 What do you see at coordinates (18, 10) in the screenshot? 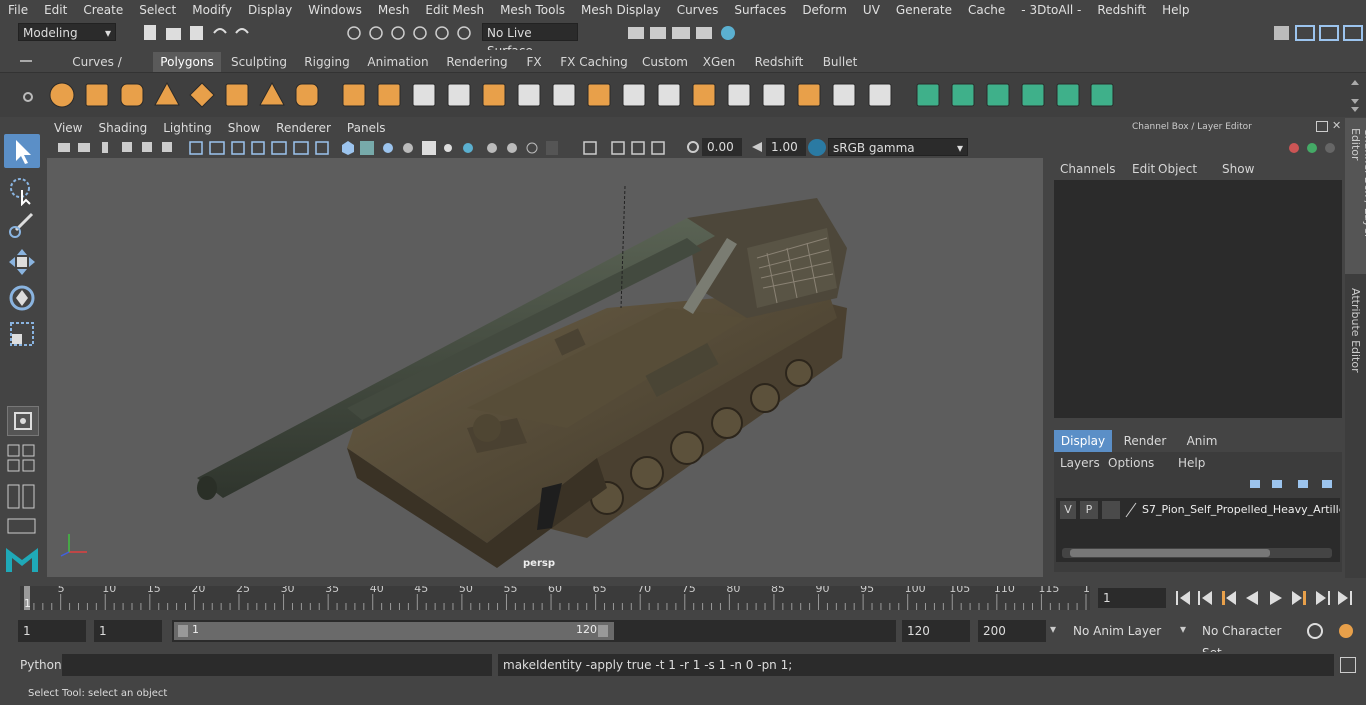
I see `menu-file: File` at bounding box center [18, 10].